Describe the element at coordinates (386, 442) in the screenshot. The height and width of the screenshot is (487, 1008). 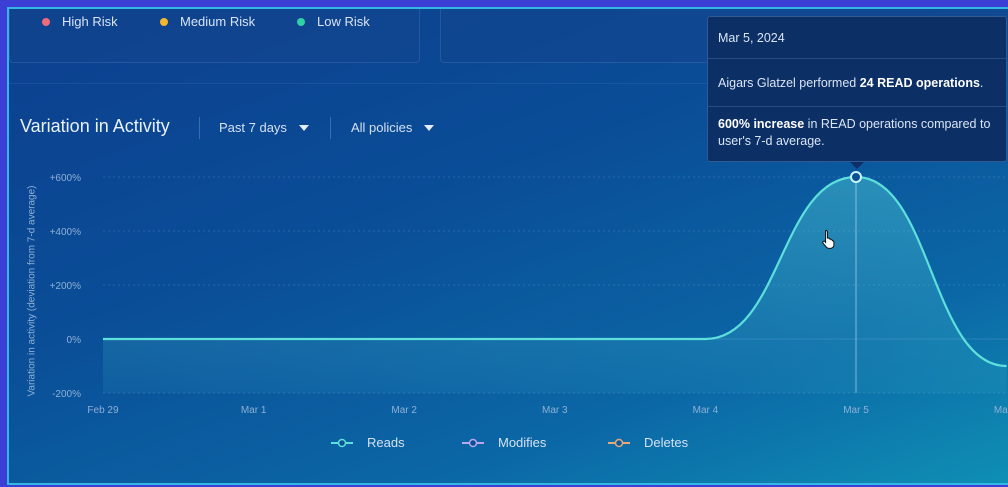
I see `legend-reads-label: Reads` at that location.